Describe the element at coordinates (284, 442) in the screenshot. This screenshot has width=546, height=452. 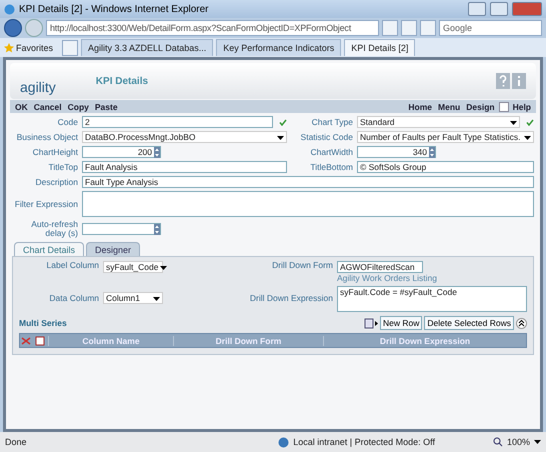
I see `globe-icon` at that location.